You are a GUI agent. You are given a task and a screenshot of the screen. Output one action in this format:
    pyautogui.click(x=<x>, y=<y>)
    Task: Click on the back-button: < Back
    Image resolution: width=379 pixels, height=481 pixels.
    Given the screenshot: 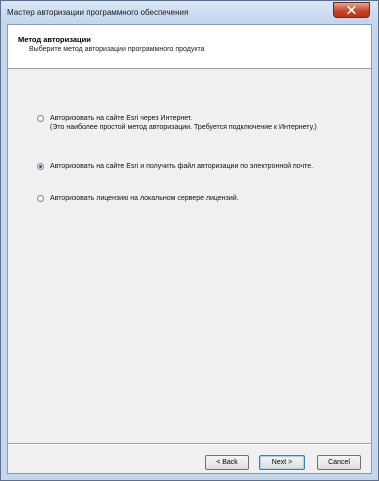 What is the action you would take?
    pyautogui.click(x=227, y=462)
    